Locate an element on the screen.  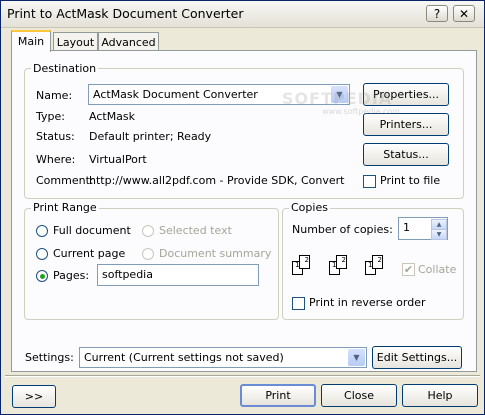
close-button-label: Close is located at coordinates (359, 395).